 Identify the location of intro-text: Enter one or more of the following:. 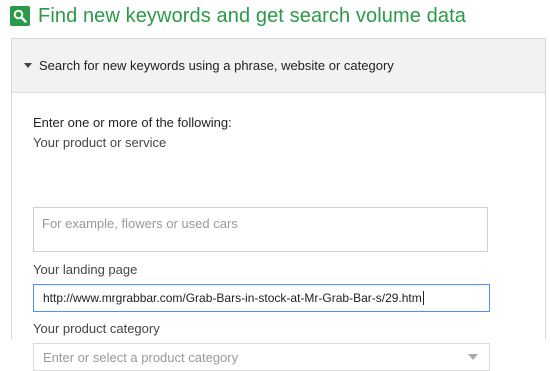
(132, 122).